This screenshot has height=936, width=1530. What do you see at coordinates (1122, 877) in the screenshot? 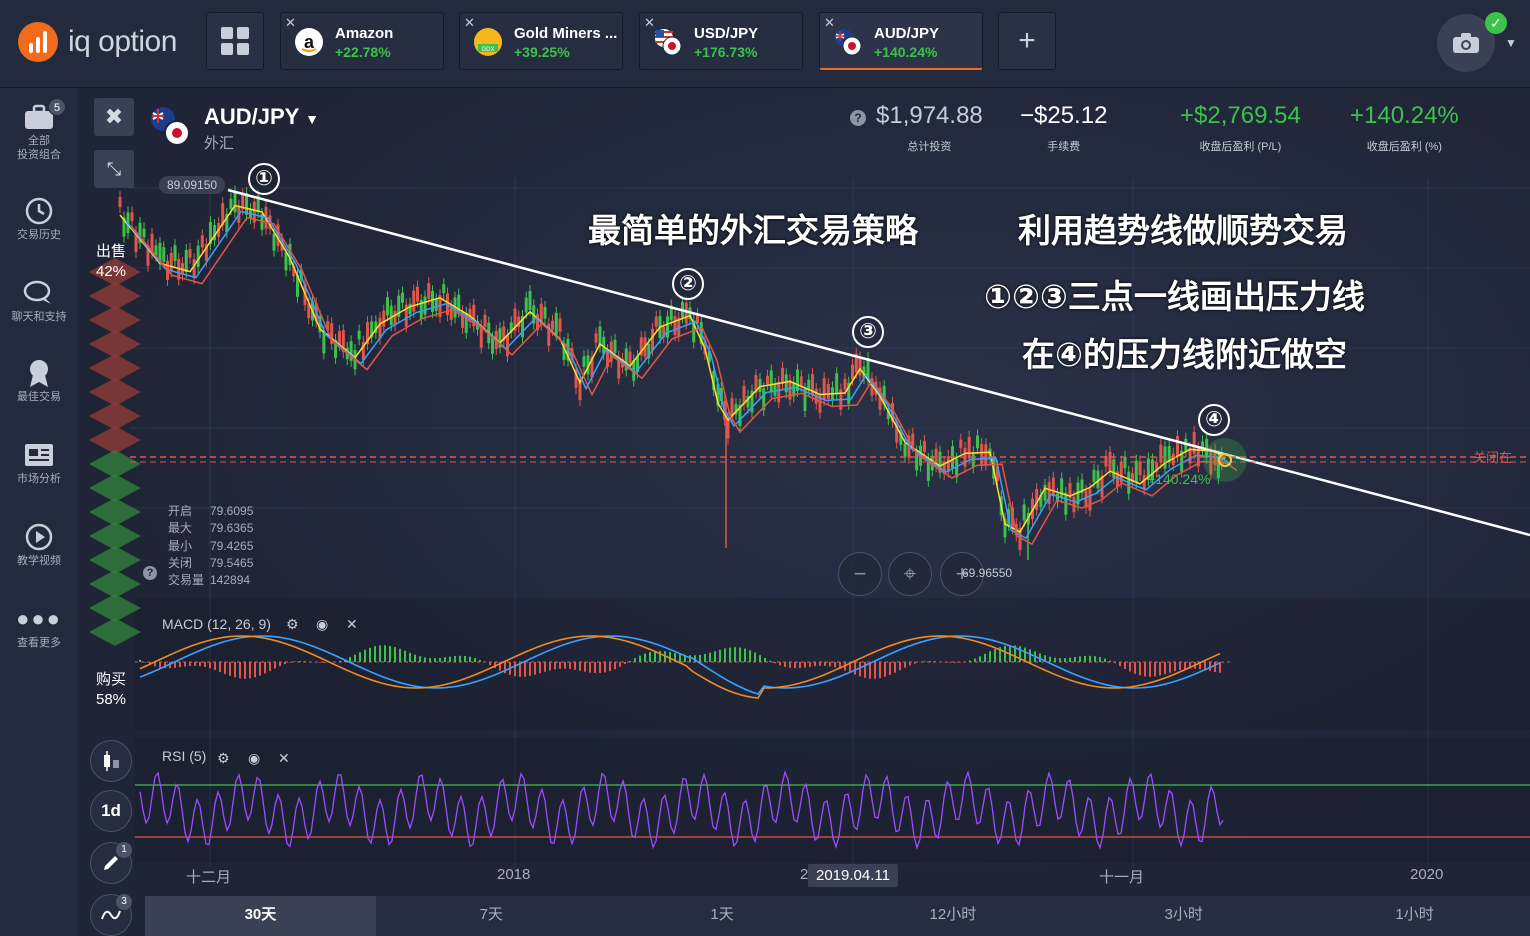
I see `time-tick: 十一月` at bounding box center [1122, 877].